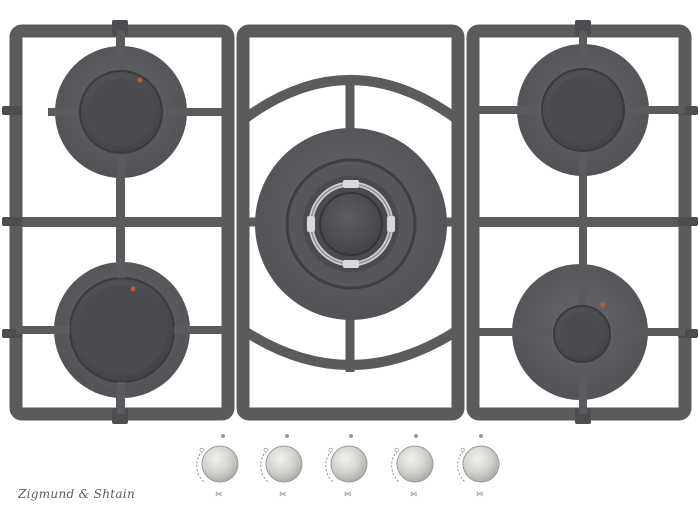 This screenshot has width=700, height=516. I want to click on center-wok-burner, so click(351, 224).